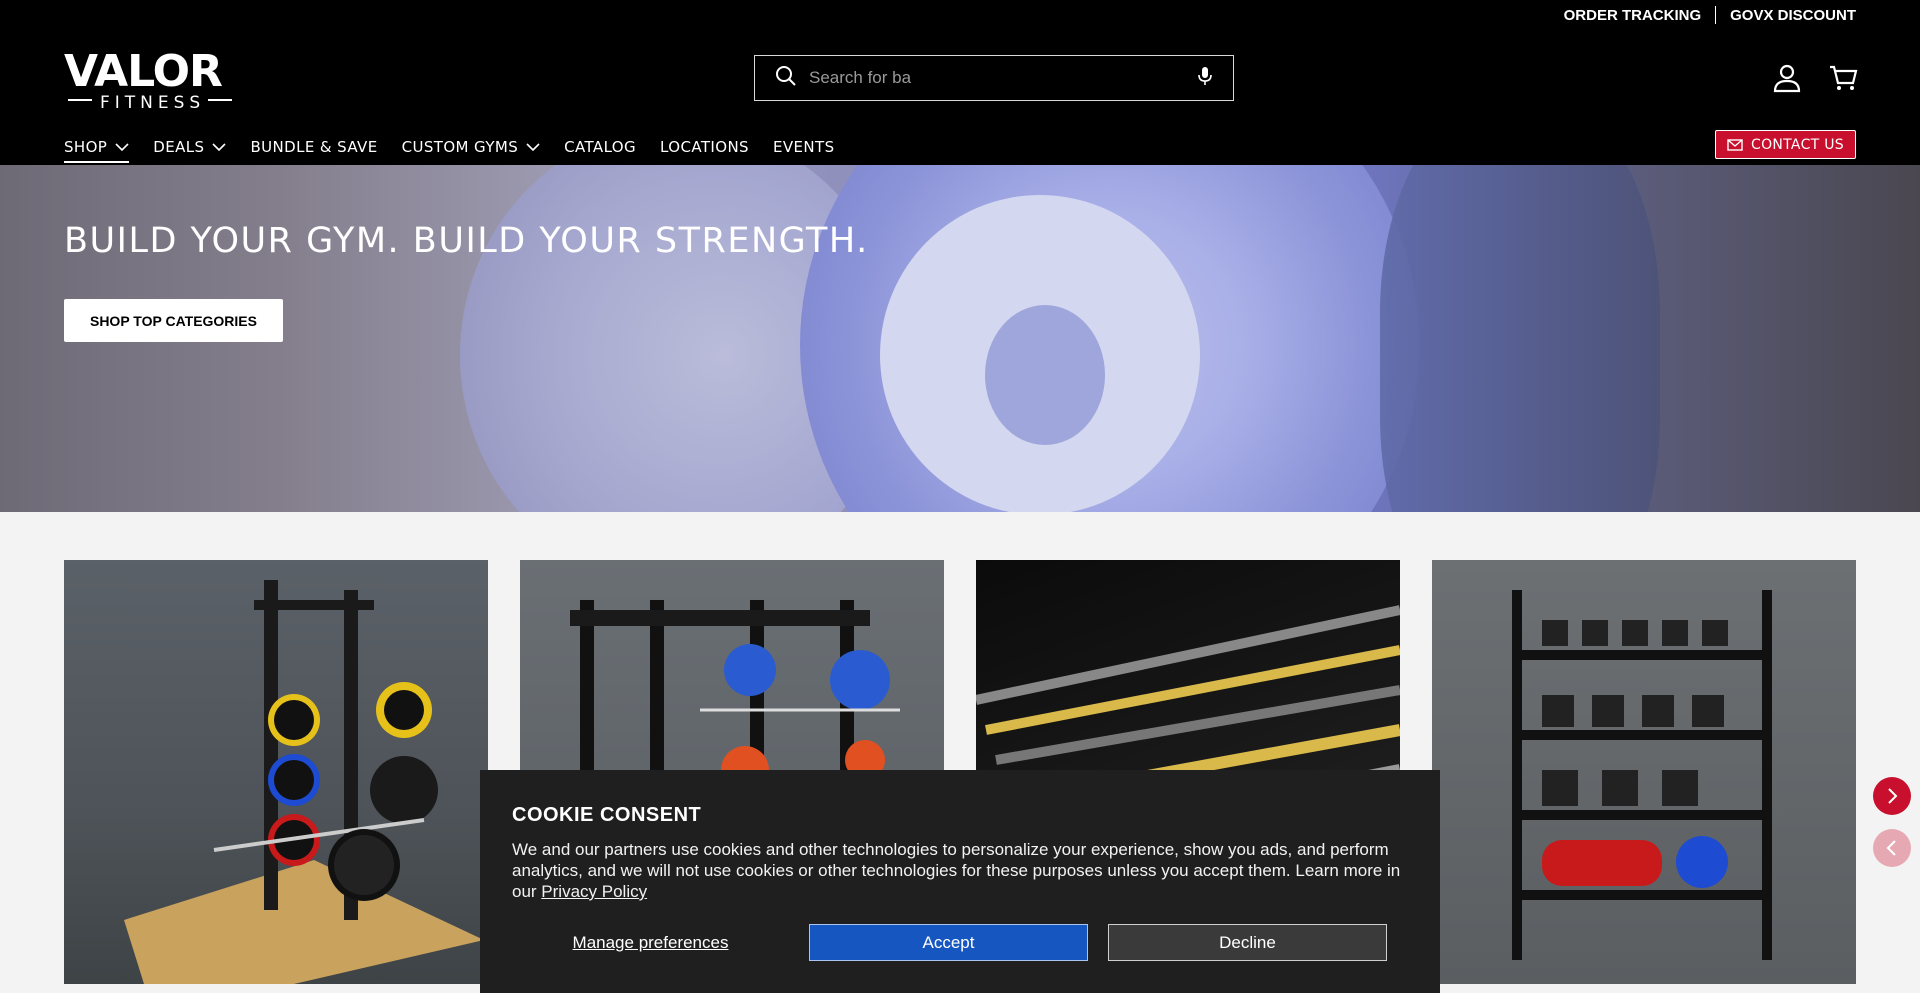 The image size is (1920, 993). I want to click on cookie-title: COOKIE CONSENT, so click(607, 815).